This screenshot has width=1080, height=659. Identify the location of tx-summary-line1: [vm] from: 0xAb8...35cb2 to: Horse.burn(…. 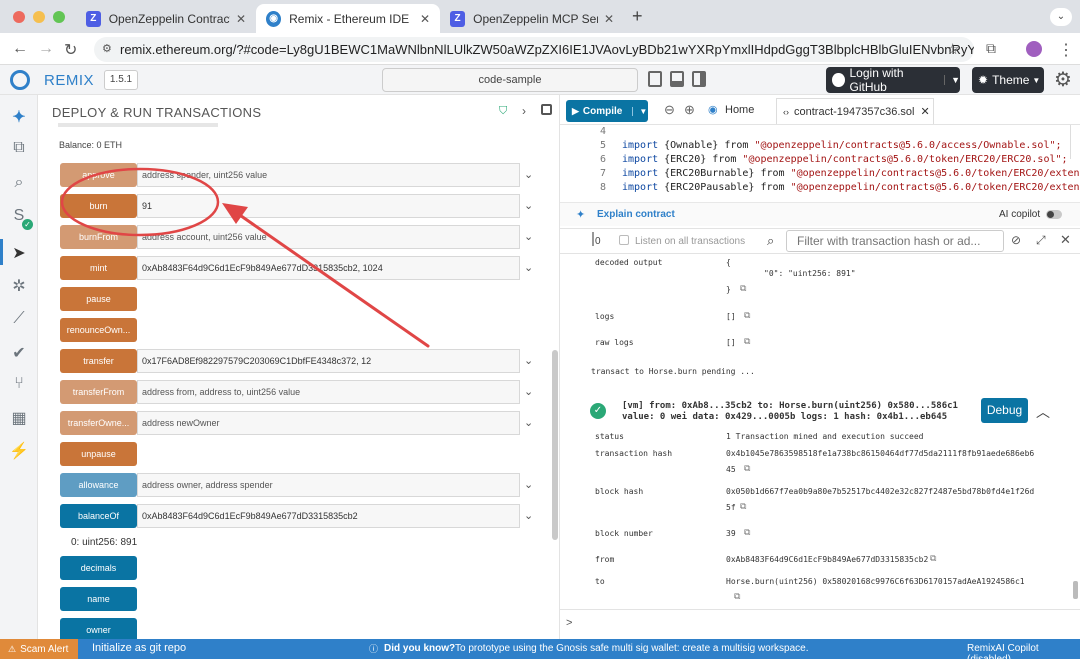
(790, 406).